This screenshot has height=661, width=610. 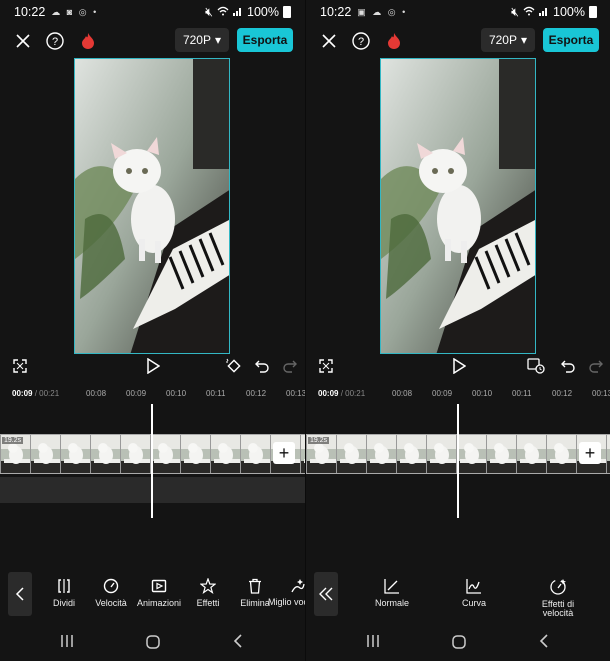 What do you see at coordinates (75, 11) in the screenshot?
I see `notification-icons: ☁ ◙ ◎ •` at bounding box center [75, 11].